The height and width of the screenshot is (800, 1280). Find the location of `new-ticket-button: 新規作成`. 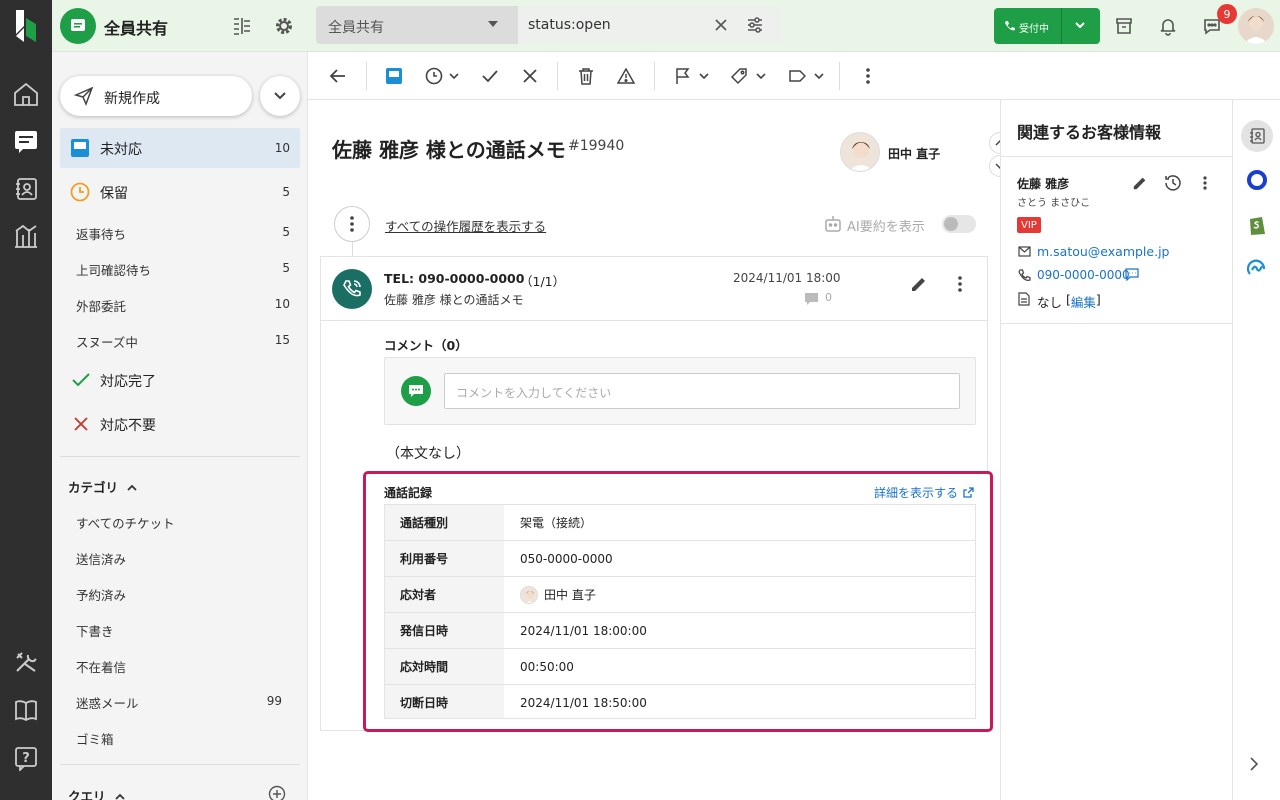

new-ticket-button: 新規作成 is located at coordinates (156, 96).